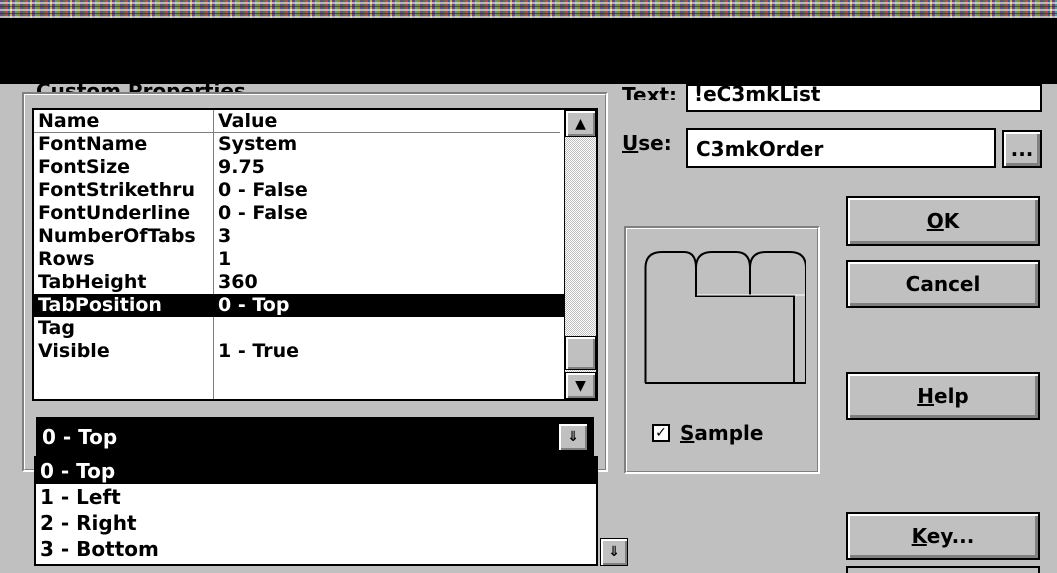 This screenshot has height=573, width=1057. I want to click on ok-button-label: OK, so click(943, 221).